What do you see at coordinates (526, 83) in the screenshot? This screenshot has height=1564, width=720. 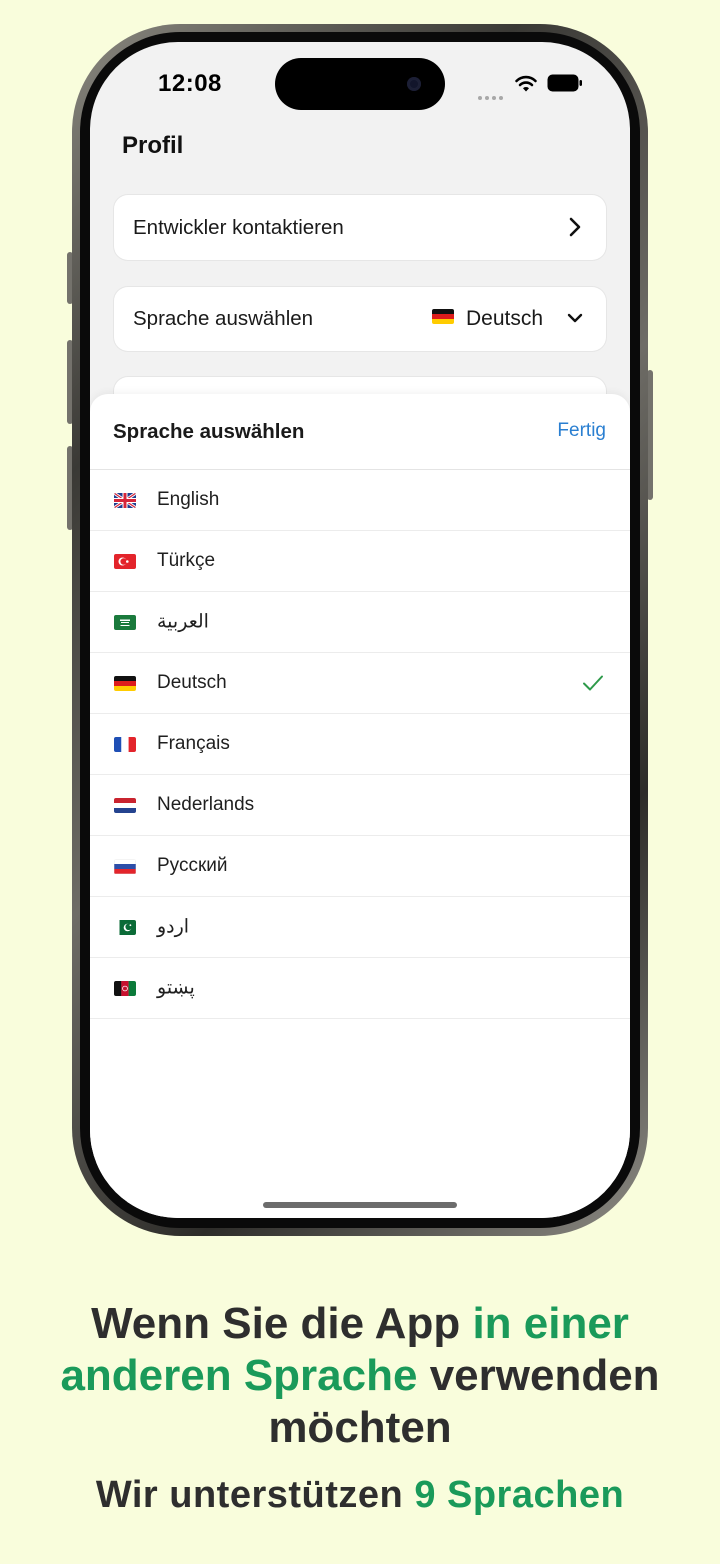 I see `wifi-icon` at bounding box center [526, 83].